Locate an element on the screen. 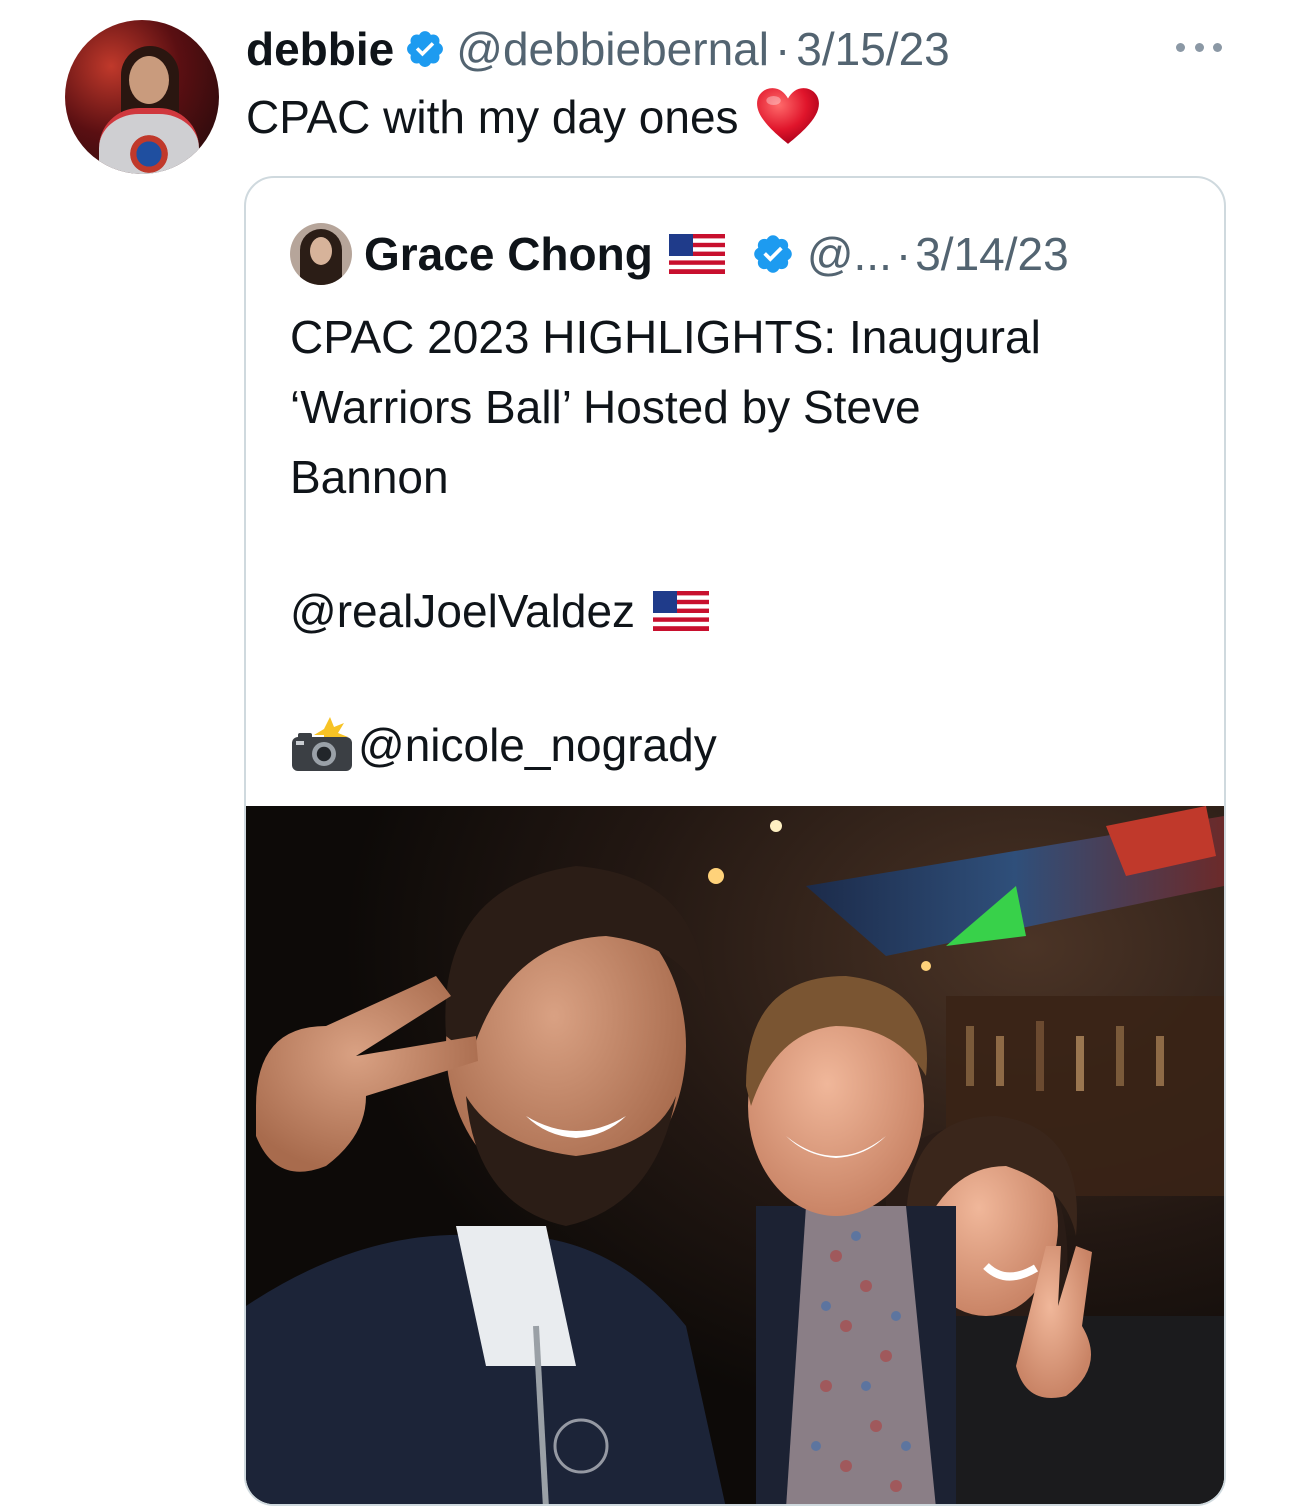 The width and height of the screenshot is (1290, 1508). quoted-text-line: Bannon is located at coordinates (369, 477).